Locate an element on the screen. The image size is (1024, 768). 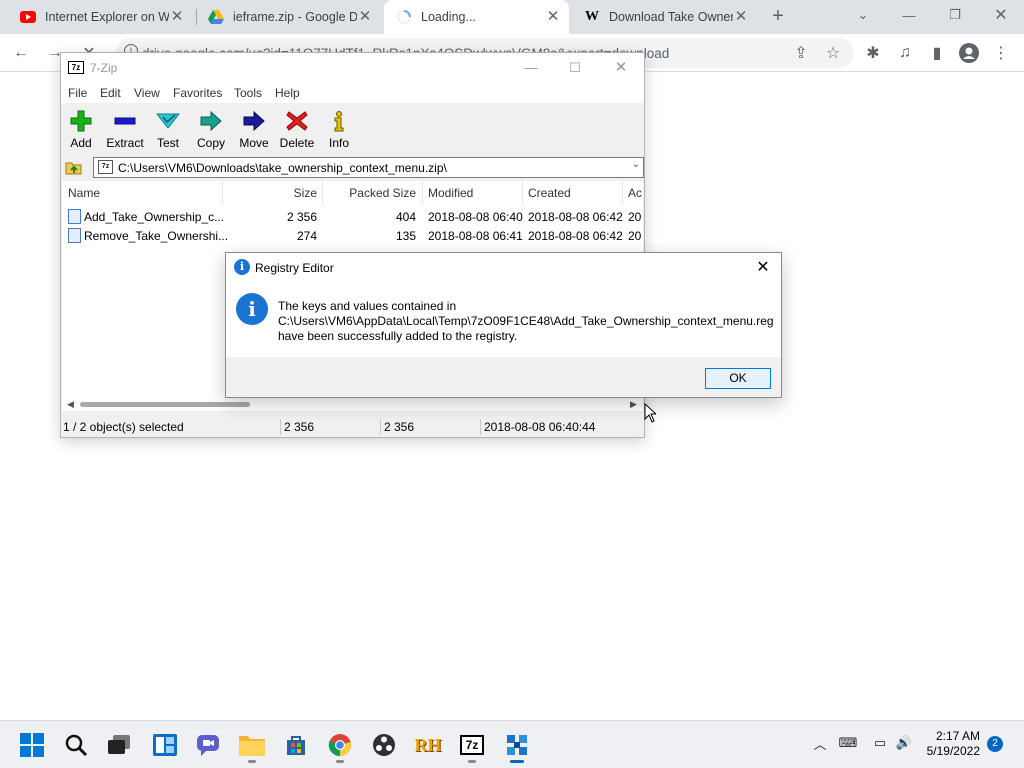
widgets-icon is located at coordinates (165, 745).